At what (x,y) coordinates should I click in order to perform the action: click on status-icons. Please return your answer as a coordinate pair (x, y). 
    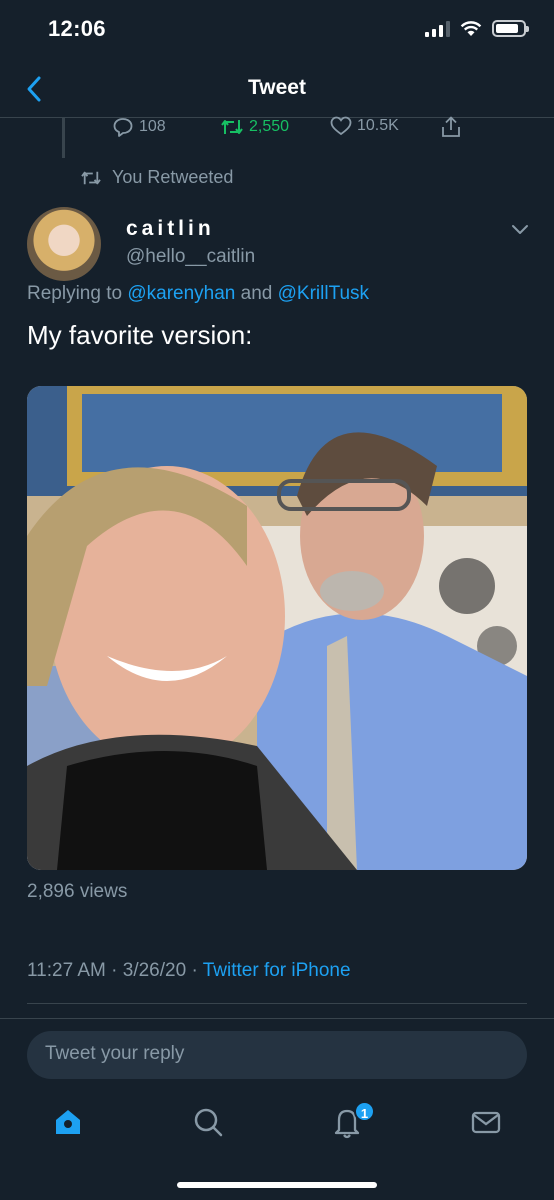
    Looking at the image, I should click on (477, 28).